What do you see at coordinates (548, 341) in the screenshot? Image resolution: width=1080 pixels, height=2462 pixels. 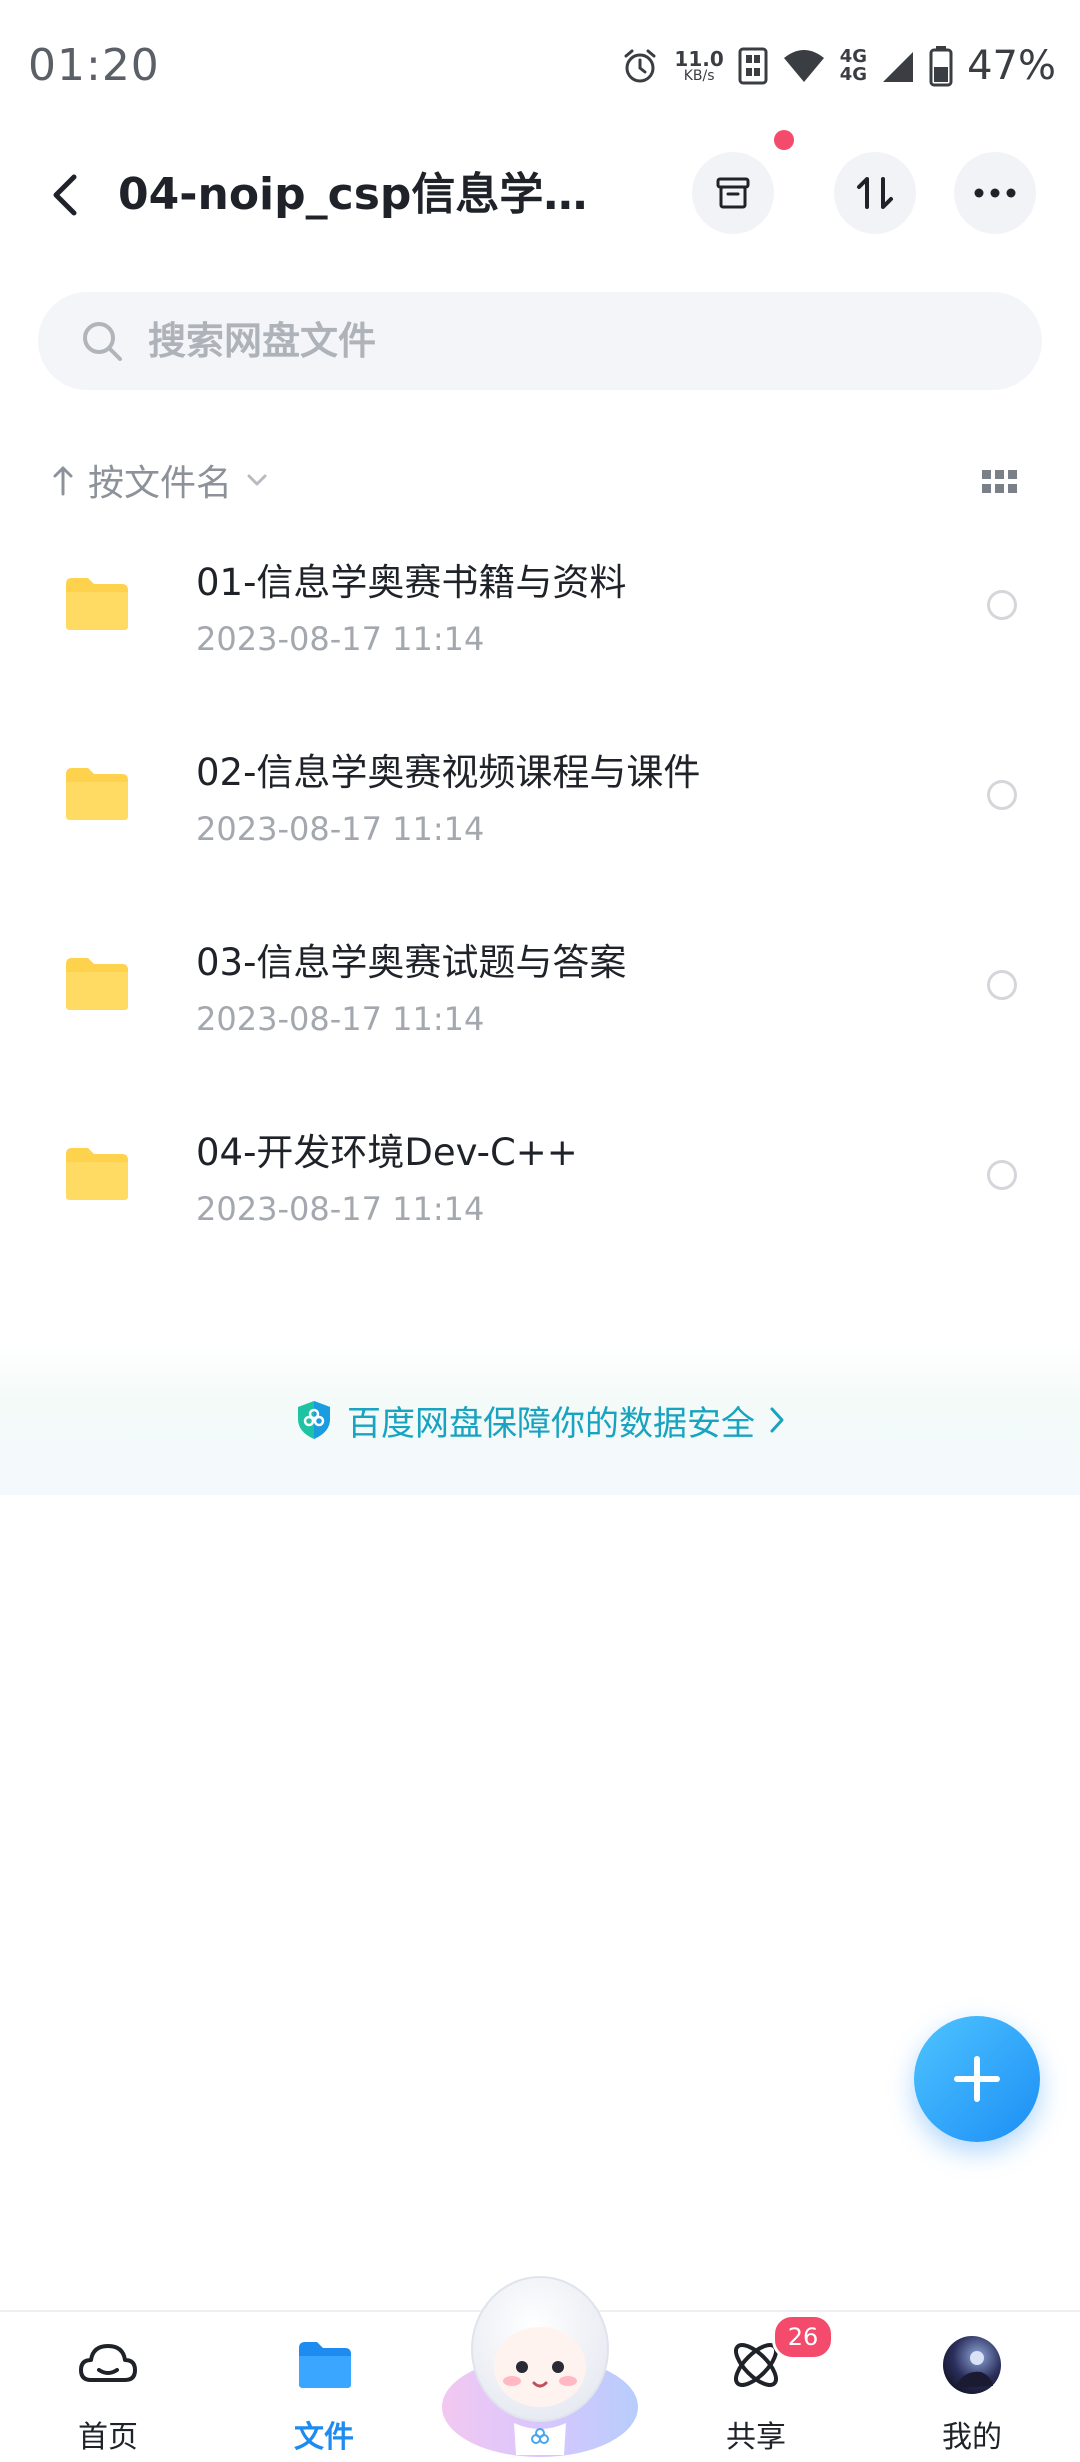 I see `search-input` at bounding box center [548, 341].